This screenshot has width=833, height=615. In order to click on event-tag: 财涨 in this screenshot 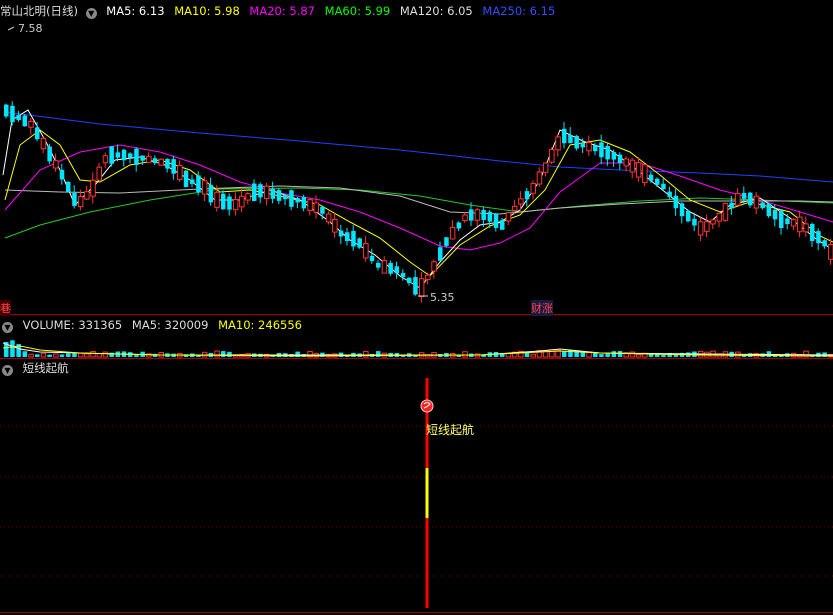, I will do `click(542, 308)`.